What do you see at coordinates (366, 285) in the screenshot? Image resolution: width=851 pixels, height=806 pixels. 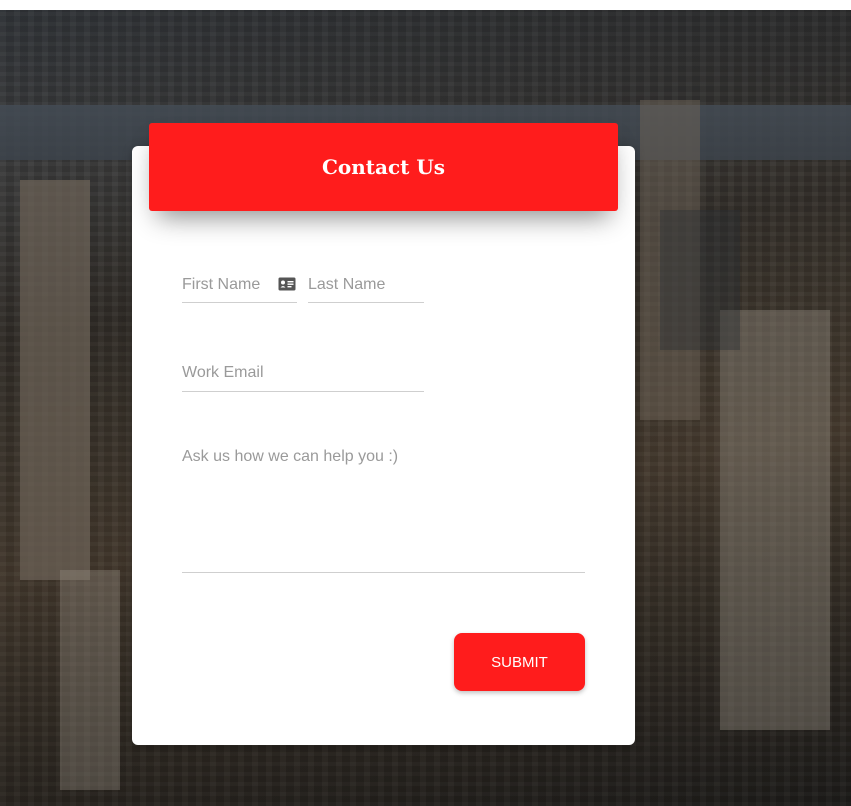 I see `last-name-input` at bounding box center [366, 285].